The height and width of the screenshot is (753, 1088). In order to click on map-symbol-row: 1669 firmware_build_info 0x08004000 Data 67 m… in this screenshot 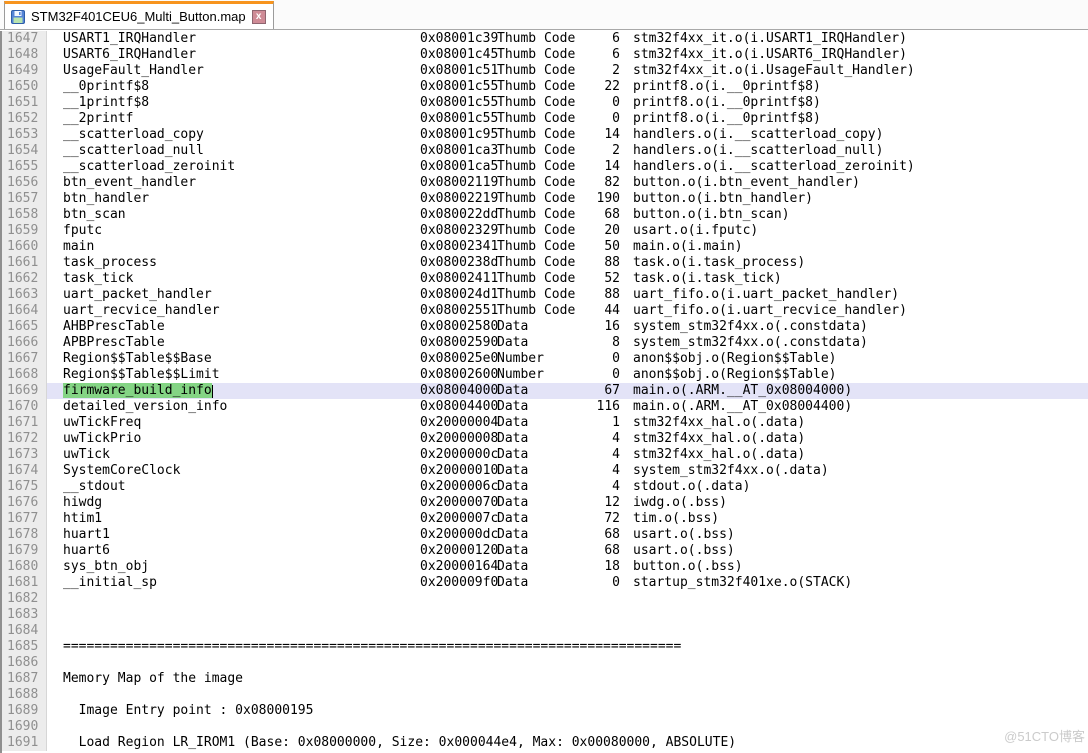, I will do `click(545, 391)`.